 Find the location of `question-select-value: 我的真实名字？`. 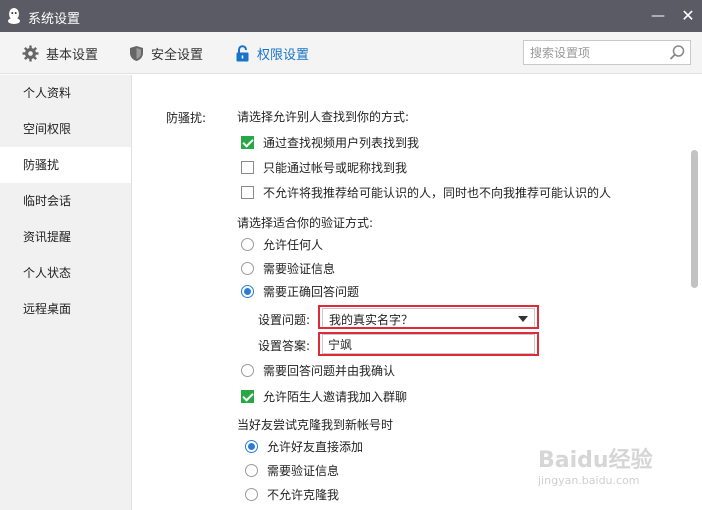

question-select-value: 我的真实名字？ is located at coordinates (371, 320).